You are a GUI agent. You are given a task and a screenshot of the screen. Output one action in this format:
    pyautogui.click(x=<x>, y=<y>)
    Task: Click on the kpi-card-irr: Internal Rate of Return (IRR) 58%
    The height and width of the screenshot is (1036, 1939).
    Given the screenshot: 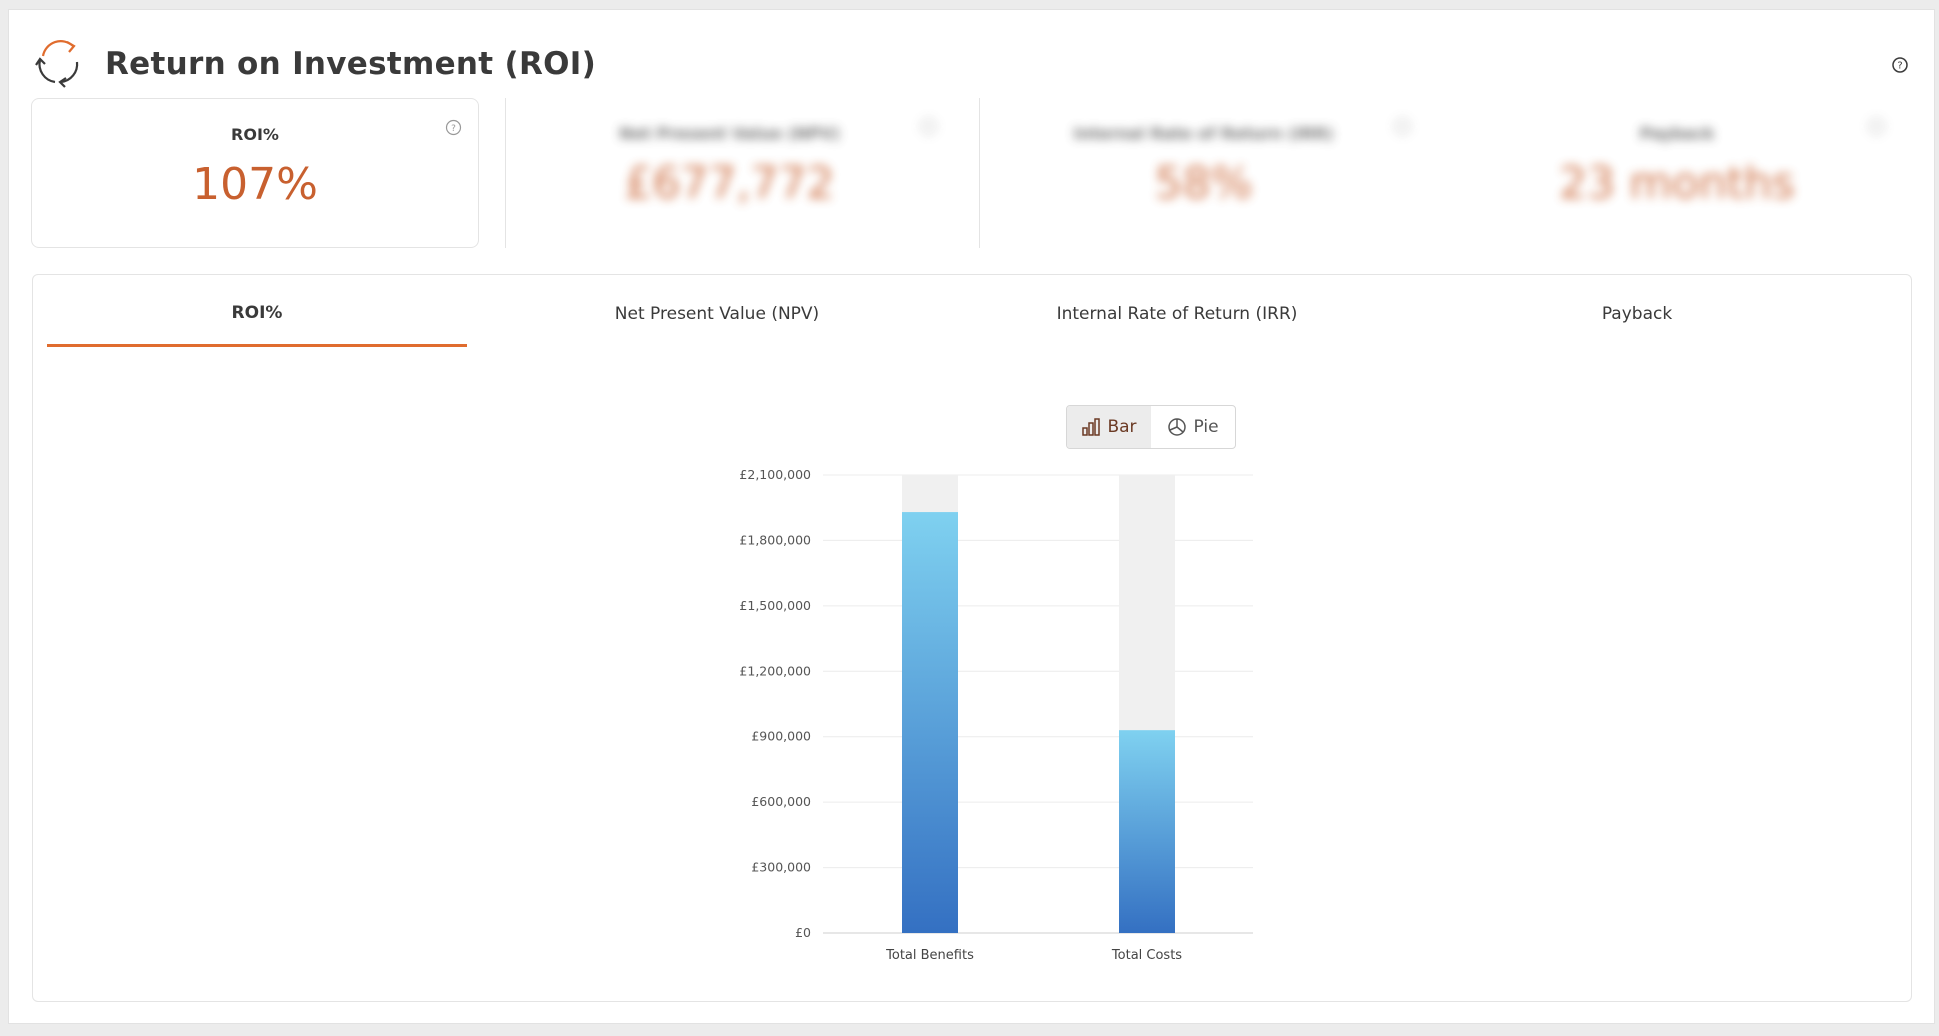 What is the action you would take?
    pyautogui.click(x=1203, y=173)
    